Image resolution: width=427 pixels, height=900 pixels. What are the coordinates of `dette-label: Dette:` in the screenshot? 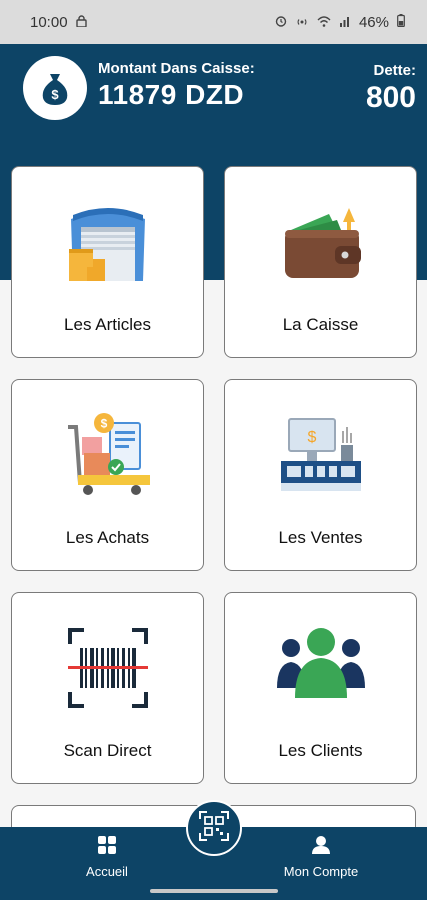 It's located at (394, 70).